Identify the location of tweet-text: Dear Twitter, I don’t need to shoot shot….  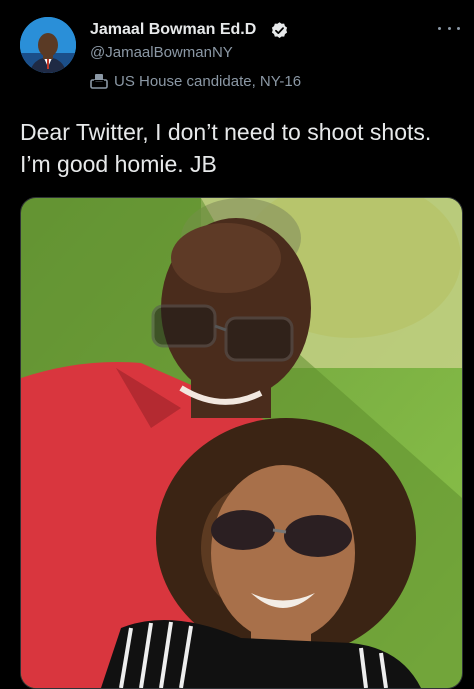
(226, 148).